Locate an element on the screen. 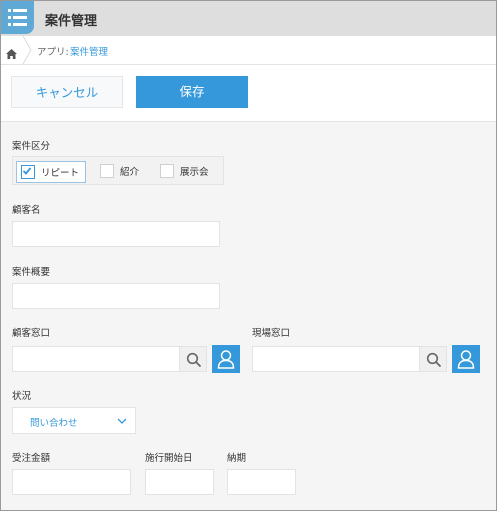  category-checkbox-group: リピート 紹介 展示会 is located at coordinates (118, 170).